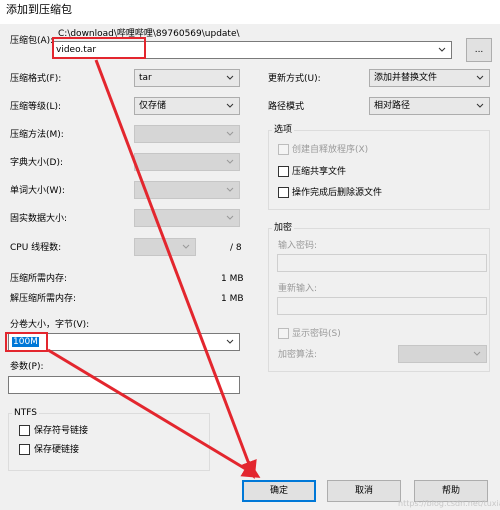 The width and height of the screenshot is (500, 510). Describe the element at coordinates (154, 413) in the screenshot. I see `arrow-from-split-size` at that location.